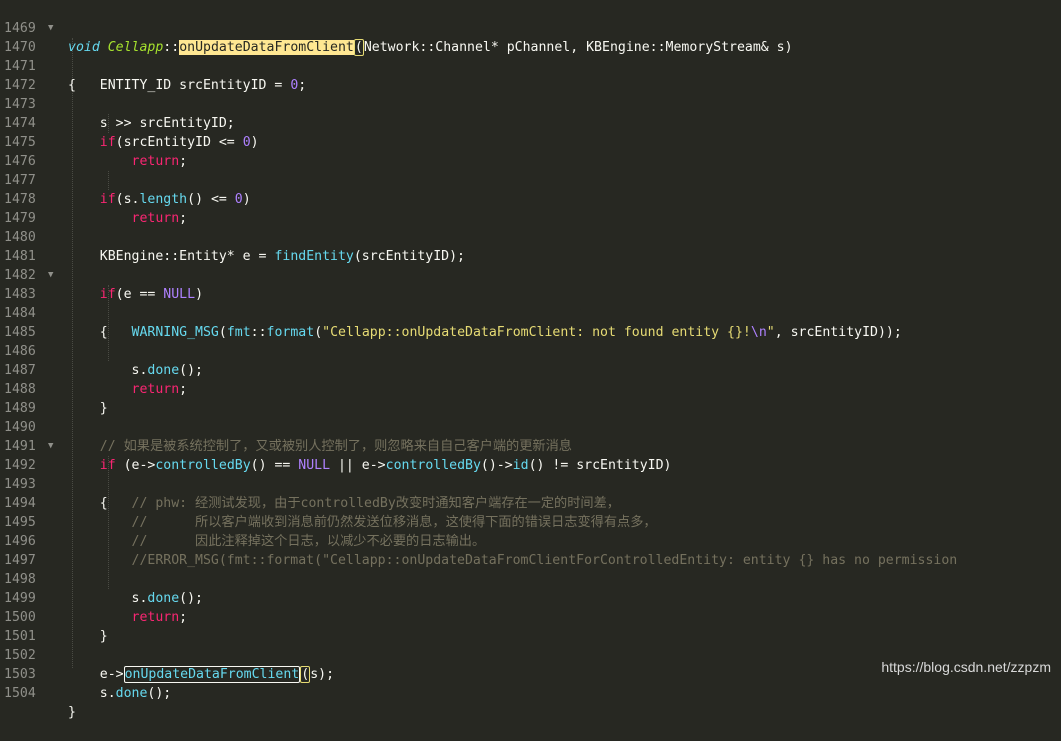 Image resolution: width=1061 pixels, height=741 pixels. What do you see at coordinates (159, 693) in the screenshot?
I see `code-token: ();` at bounding box center [159, 693].